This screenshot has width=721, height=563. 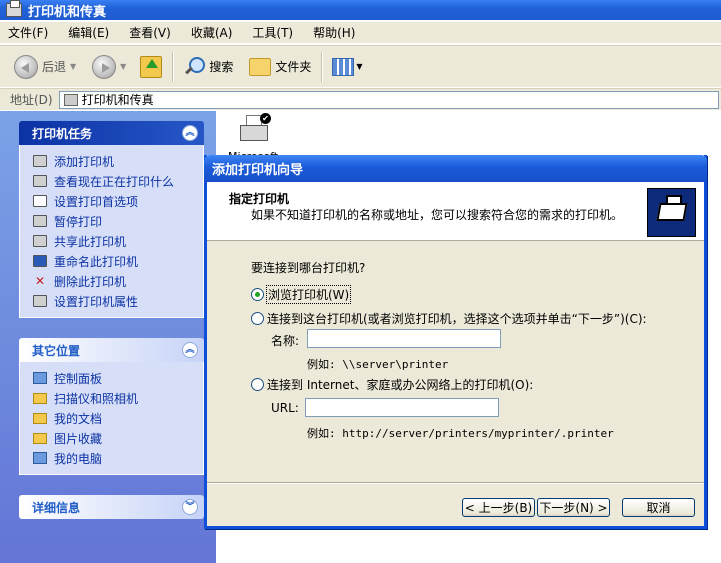 What do you see at coordinates (455, 168) in the screenshot?
I see `wizard-titlebar: 添加打印机向导` at bounding box center [455, 168].